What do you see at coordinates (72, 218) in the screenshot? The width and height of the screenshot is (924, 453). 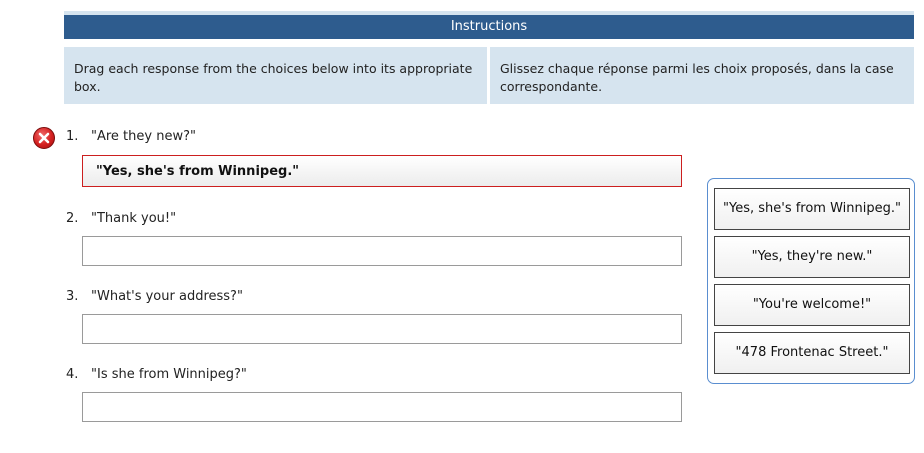 I see `question-2-number: 2.` at bounding box center [72, 218].